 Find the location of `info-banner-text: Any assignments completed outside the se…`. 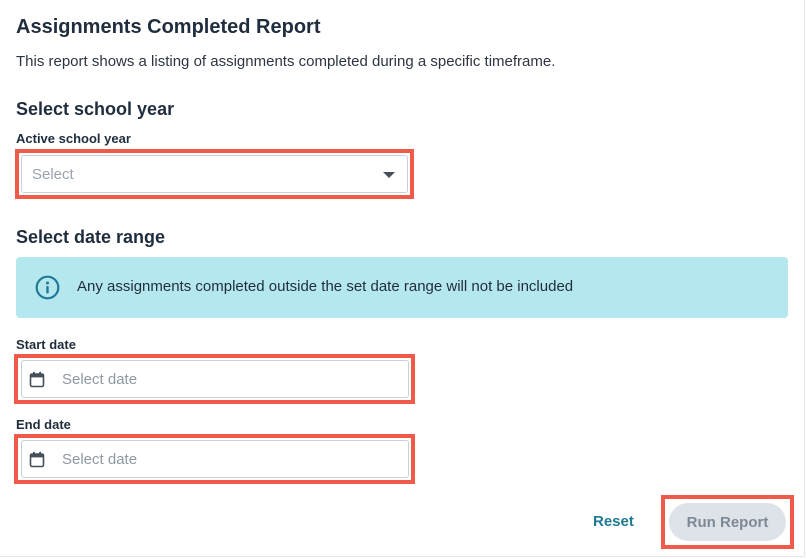

info-banner-text: Any assignments completed outside the se… is located at coordinates (325, 286).